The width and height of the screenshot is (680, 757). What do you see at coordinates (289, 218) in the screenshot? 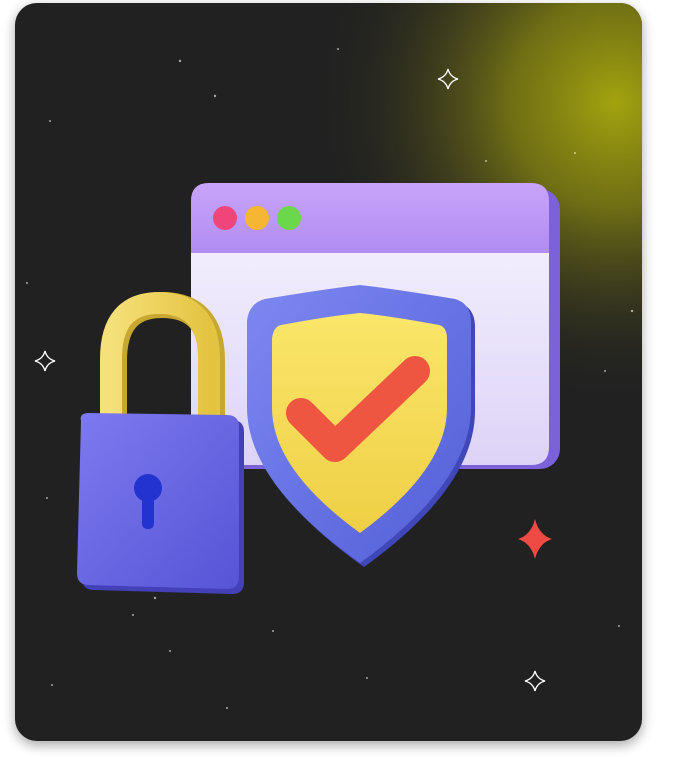
I see `maximize-dot` at bounding box center [289, 218].